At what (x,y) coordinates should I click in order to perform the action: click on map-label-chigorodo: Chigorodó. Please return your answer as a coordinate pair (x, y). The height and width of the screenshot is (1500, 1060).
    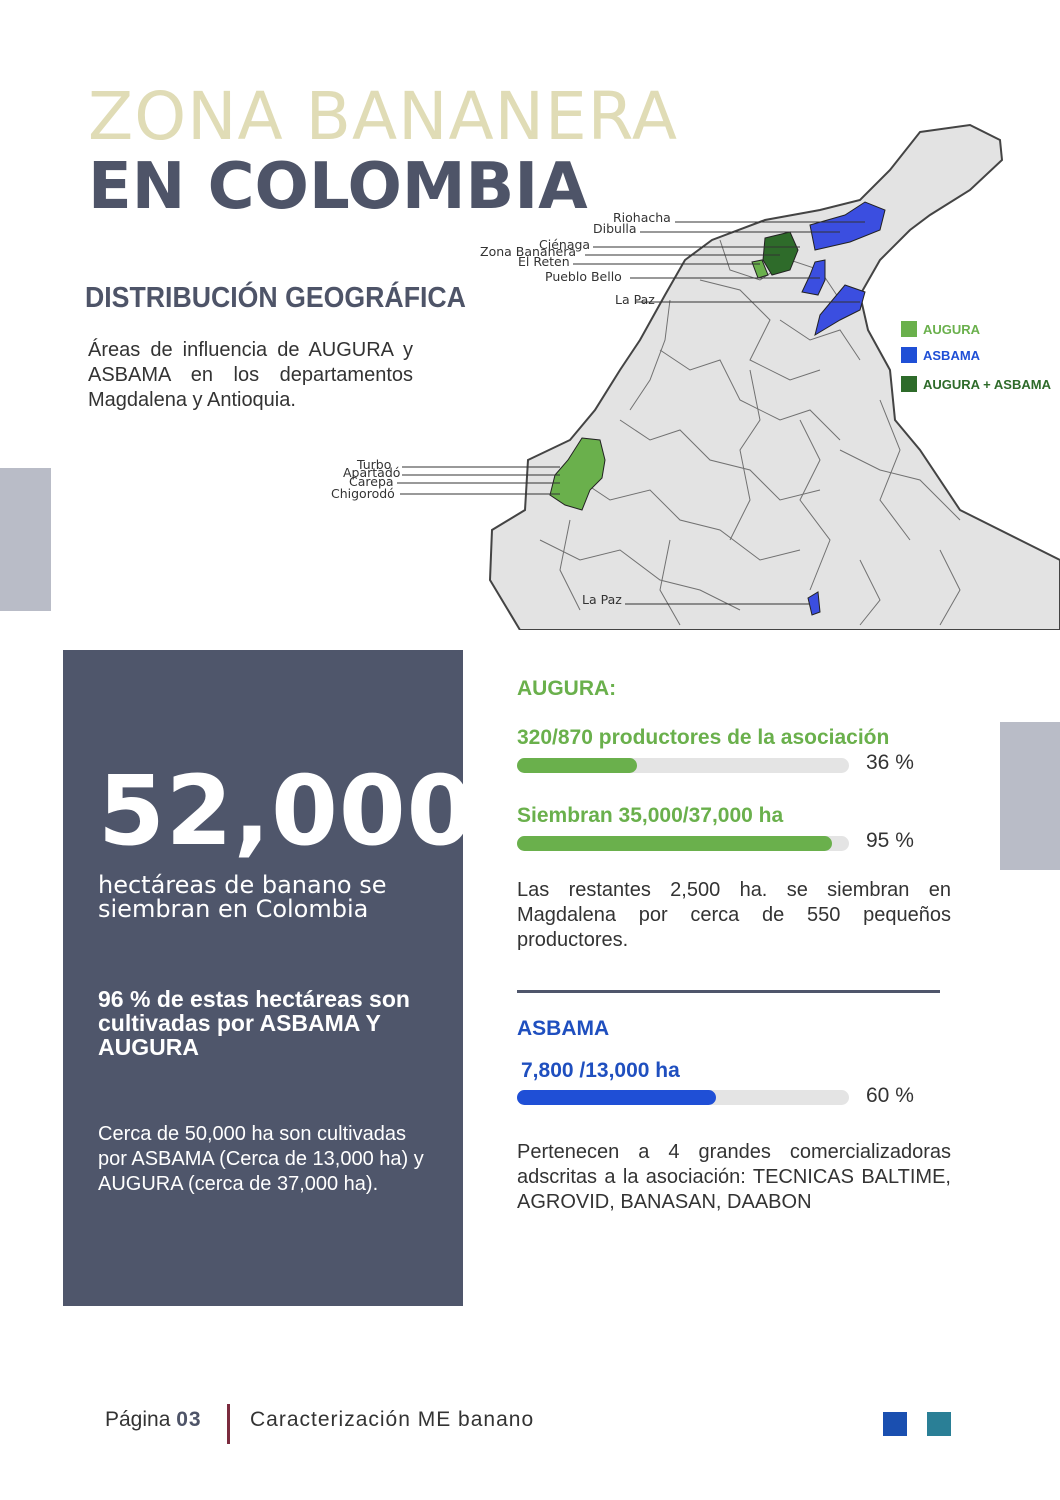
    Looking at the image, I should click on (363, 493).